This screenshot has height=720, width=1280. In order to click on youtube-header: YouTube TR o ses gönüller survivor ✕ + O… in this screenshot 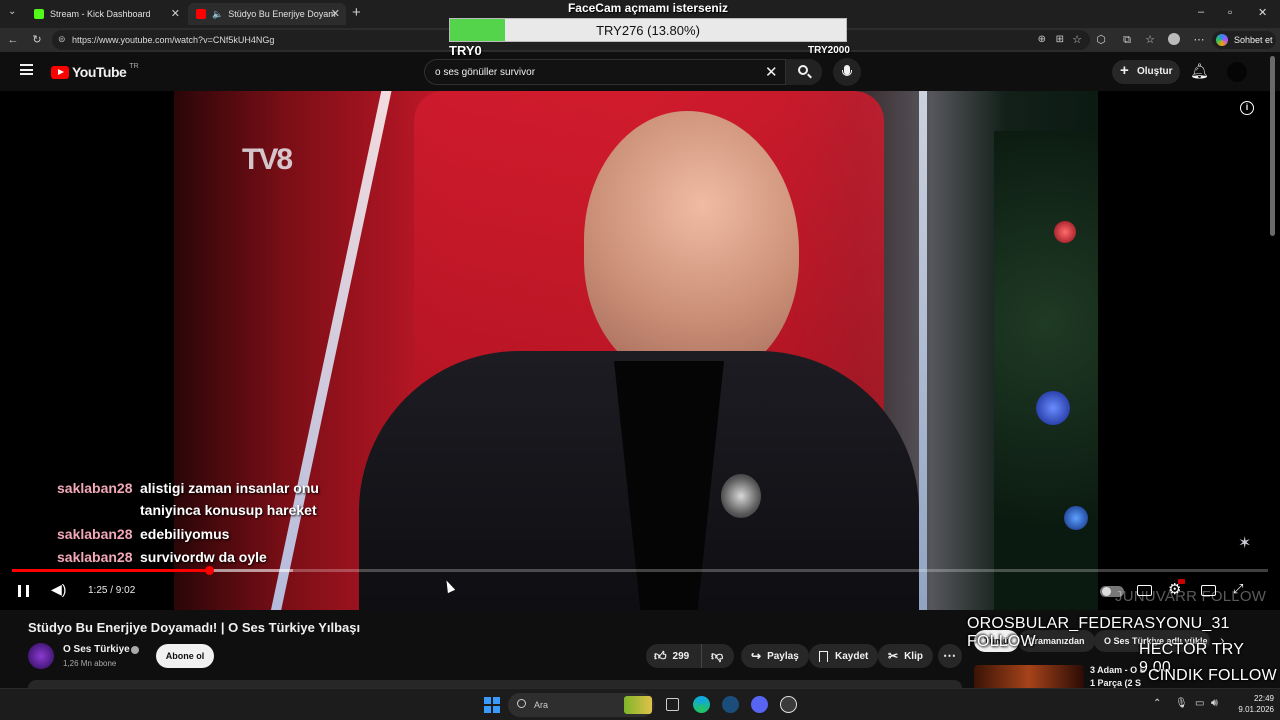, I will do `click(640, 71)`.